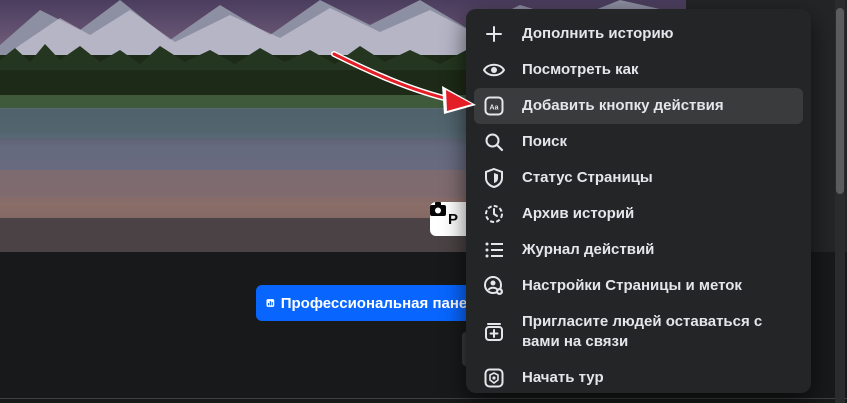 This screenshot has width=847, height=403. What do you see at coordinates (494, 214) in the screenshot?
I see `archive-clock-icon` at bounding box center [494, 214].